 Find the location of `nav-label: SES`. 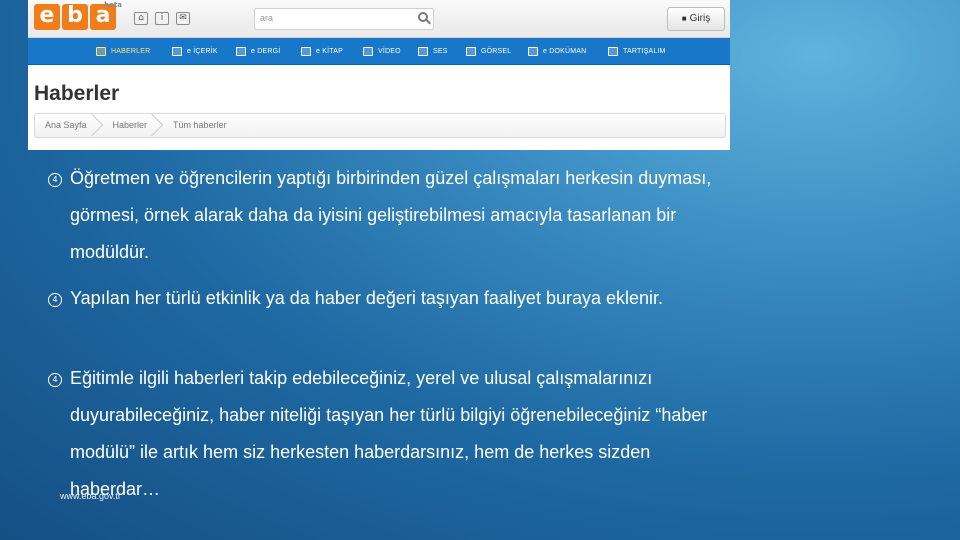

nav-label: SES is located at coordinates (440, 51).